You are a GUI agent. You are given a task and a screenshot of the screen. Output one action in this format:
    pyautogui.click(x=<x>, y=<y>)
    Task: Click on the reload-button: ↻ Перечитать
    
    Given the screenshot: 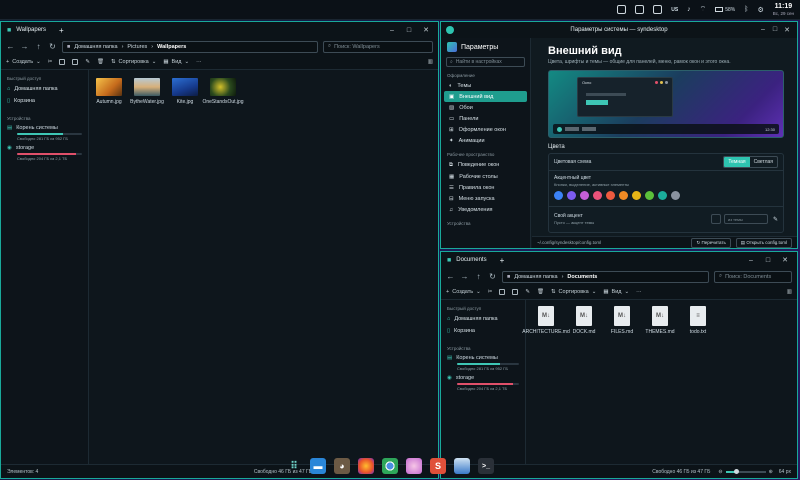 What is the action you would take?
    pyautogui.click(x=711, y=242)
    